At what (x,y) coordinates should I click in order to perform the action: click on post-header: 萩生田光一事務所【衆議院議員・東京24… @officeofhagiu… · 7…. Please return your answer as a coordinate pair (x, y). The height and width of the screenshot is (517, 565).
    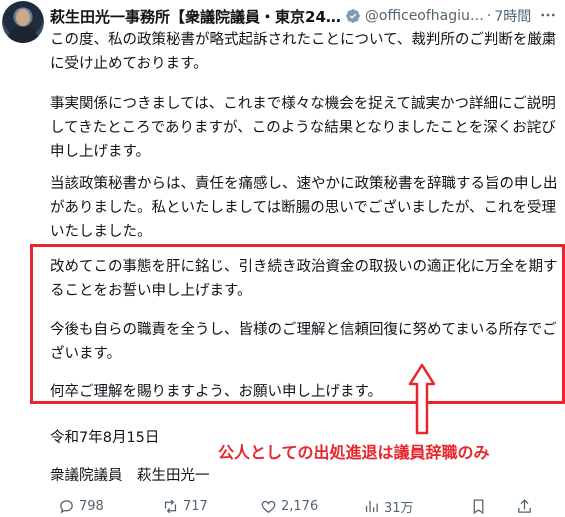
    Looking at the image, I should click on (306, 16).